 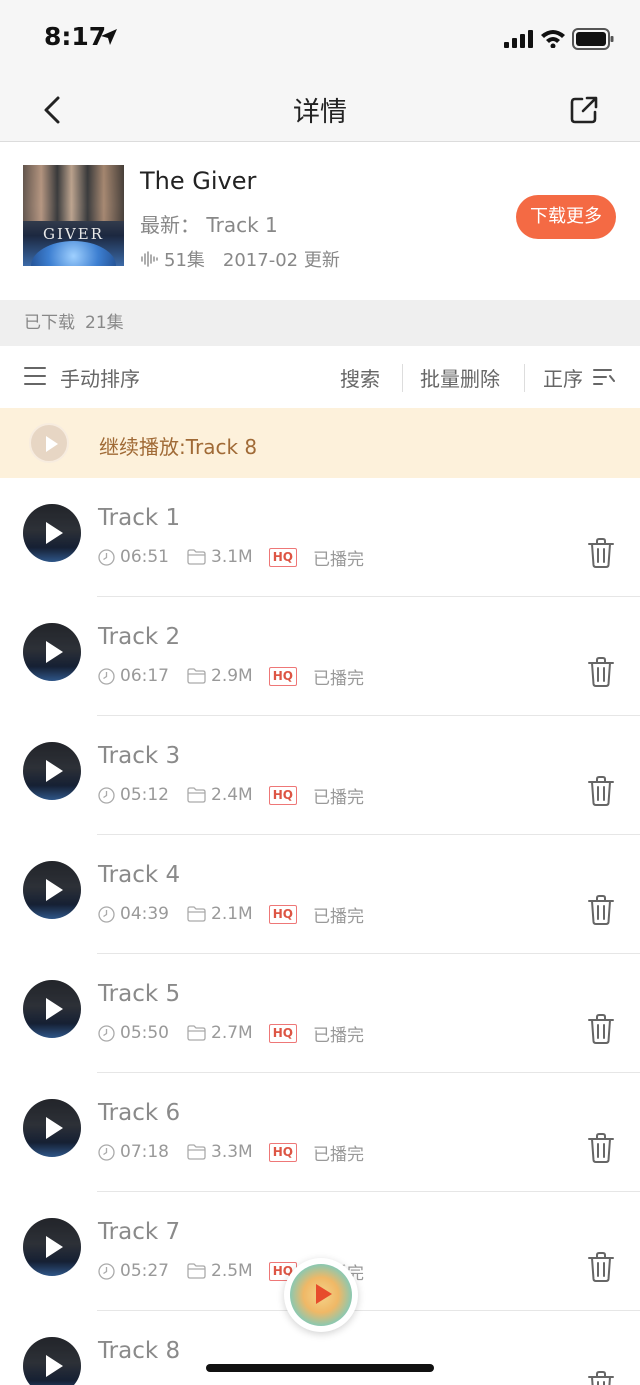 What do you see at coordinates (402, 378) in the screenshot?
I see `toolbar-divider` at bounding box center [402, 378].